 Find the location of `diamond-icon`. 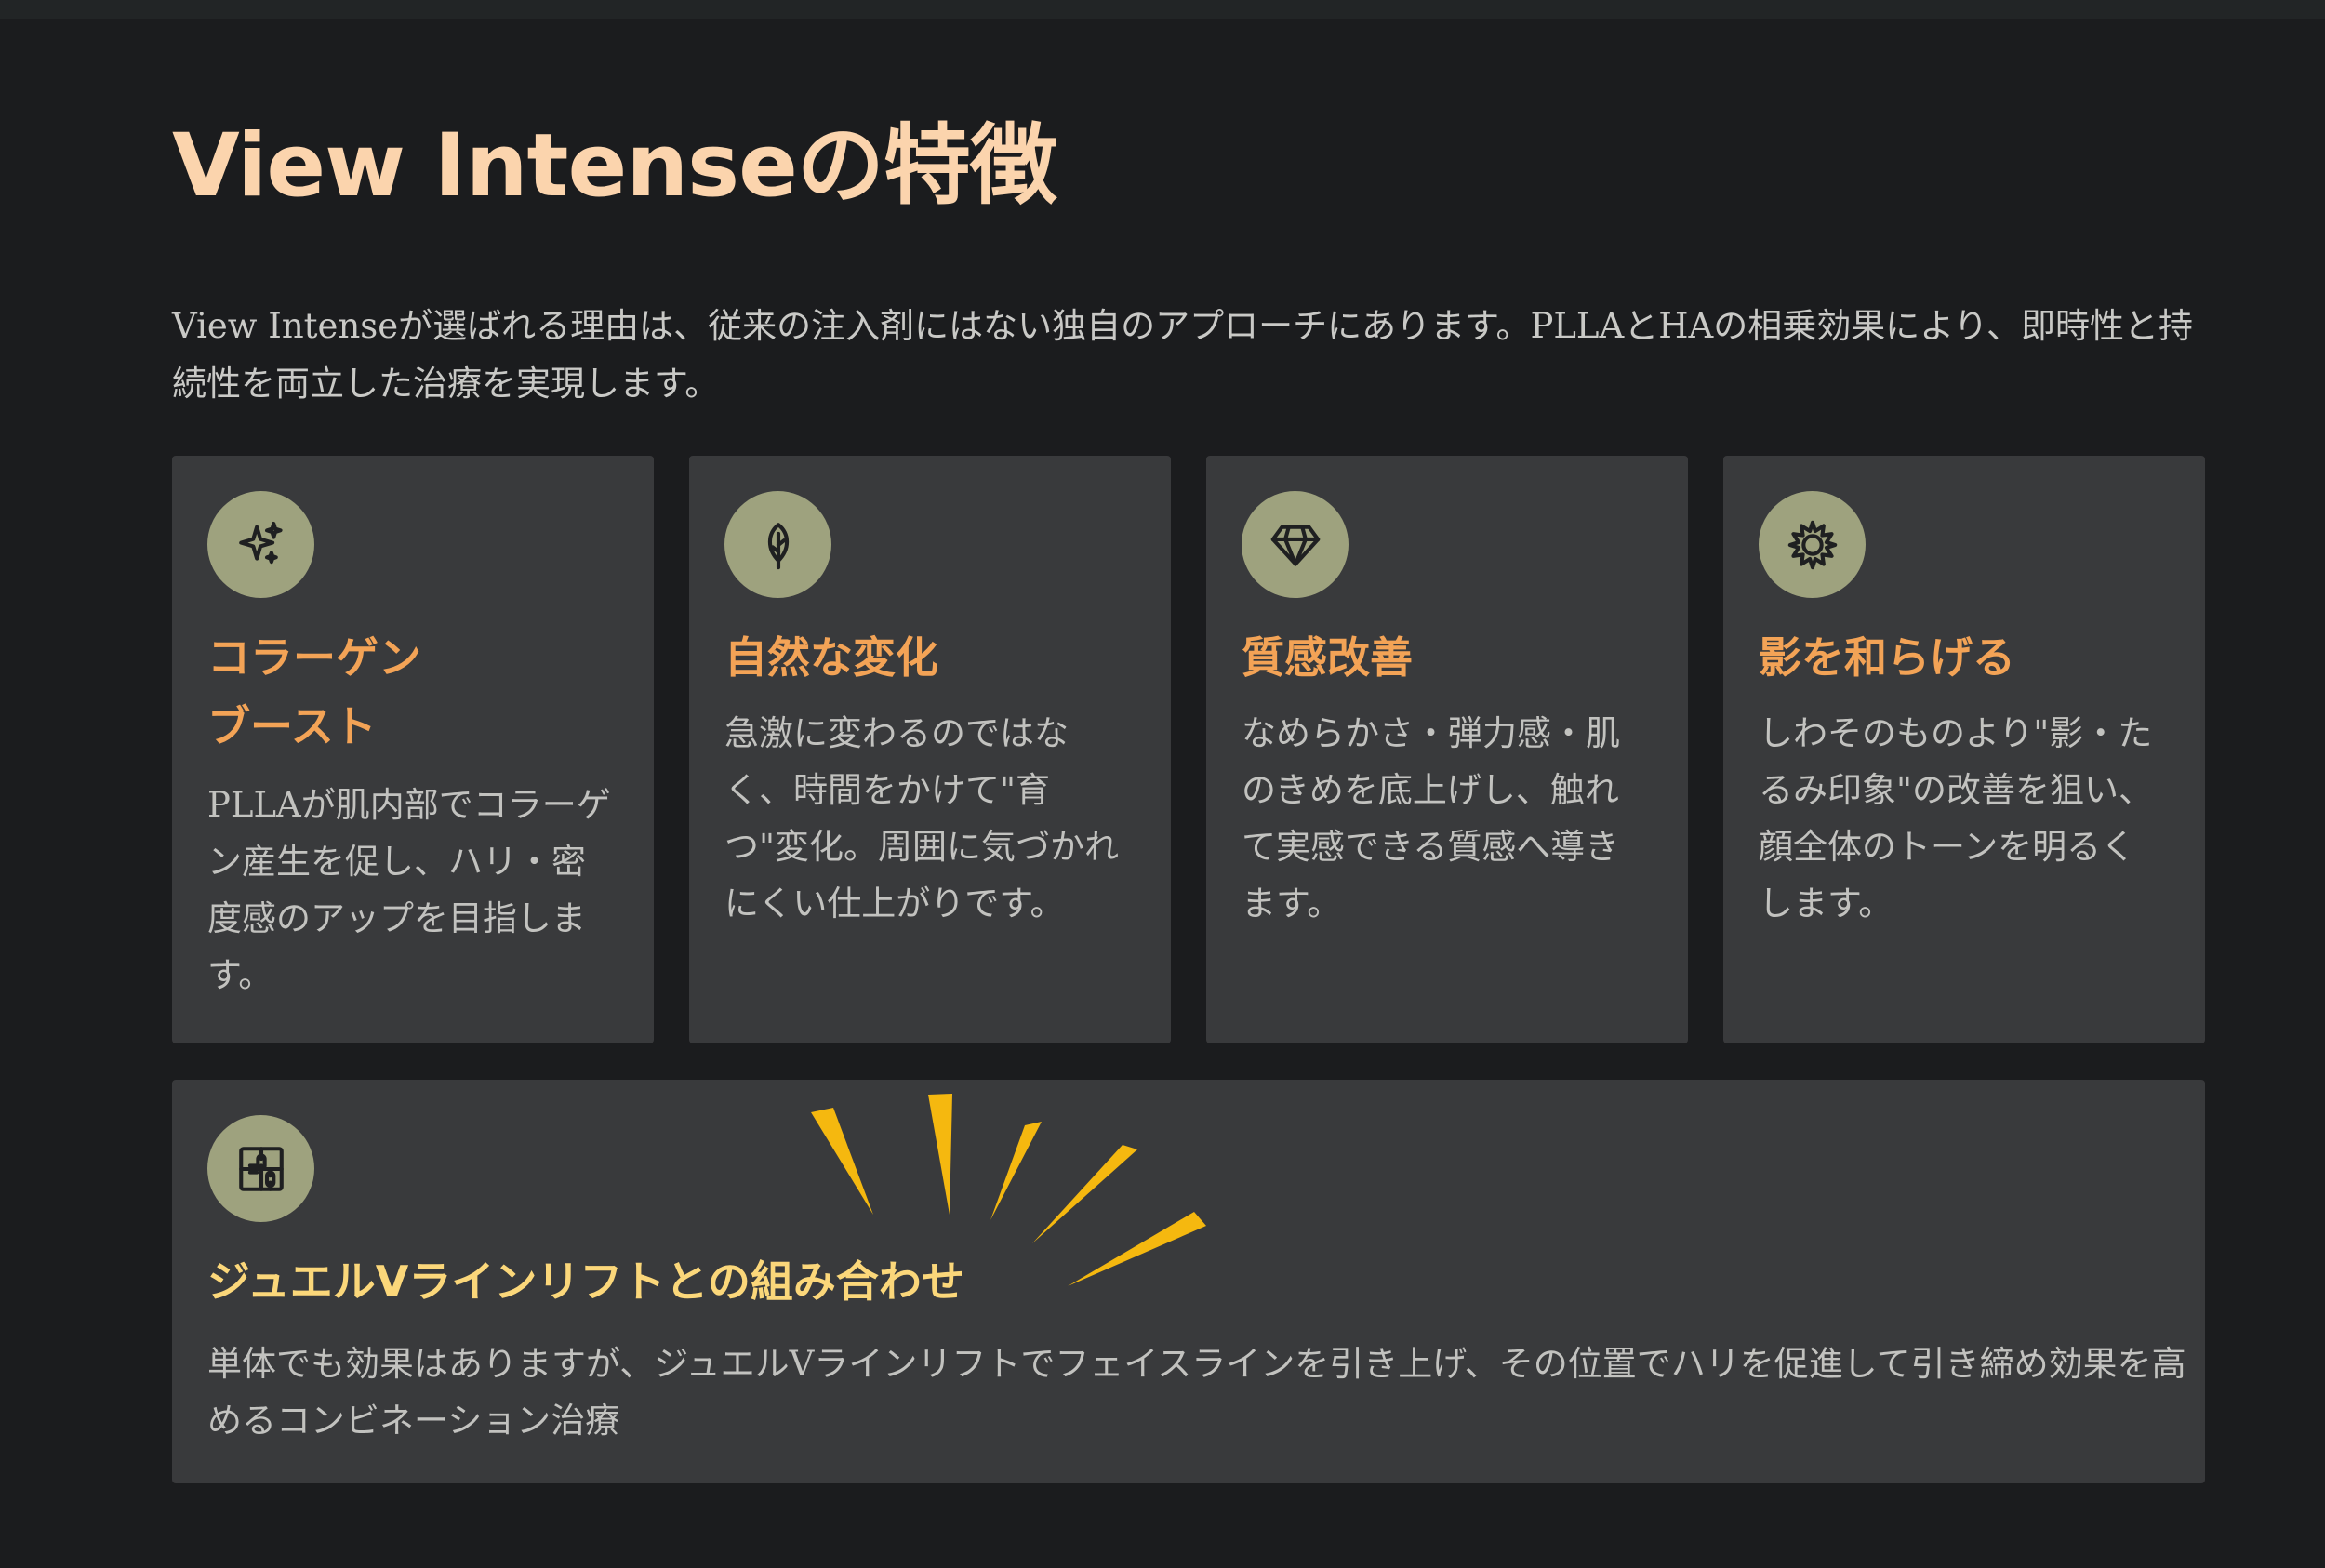

diamond-icon is located at coordinates (1295, 544).